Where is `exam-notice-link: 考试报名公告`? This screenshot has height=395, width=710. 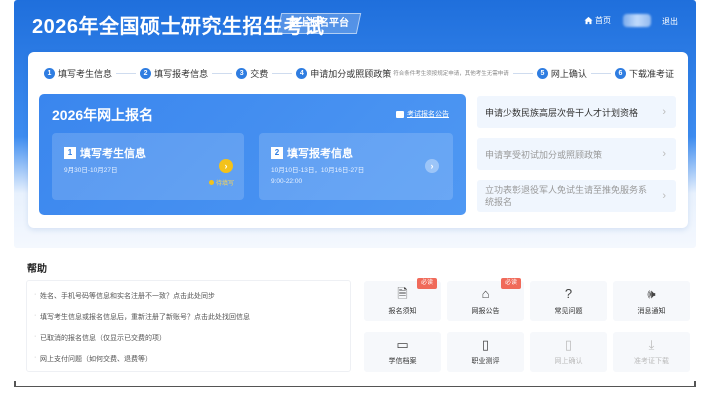
exam-notice-link: 考试报名公告 is located at coordinates (422, 114).